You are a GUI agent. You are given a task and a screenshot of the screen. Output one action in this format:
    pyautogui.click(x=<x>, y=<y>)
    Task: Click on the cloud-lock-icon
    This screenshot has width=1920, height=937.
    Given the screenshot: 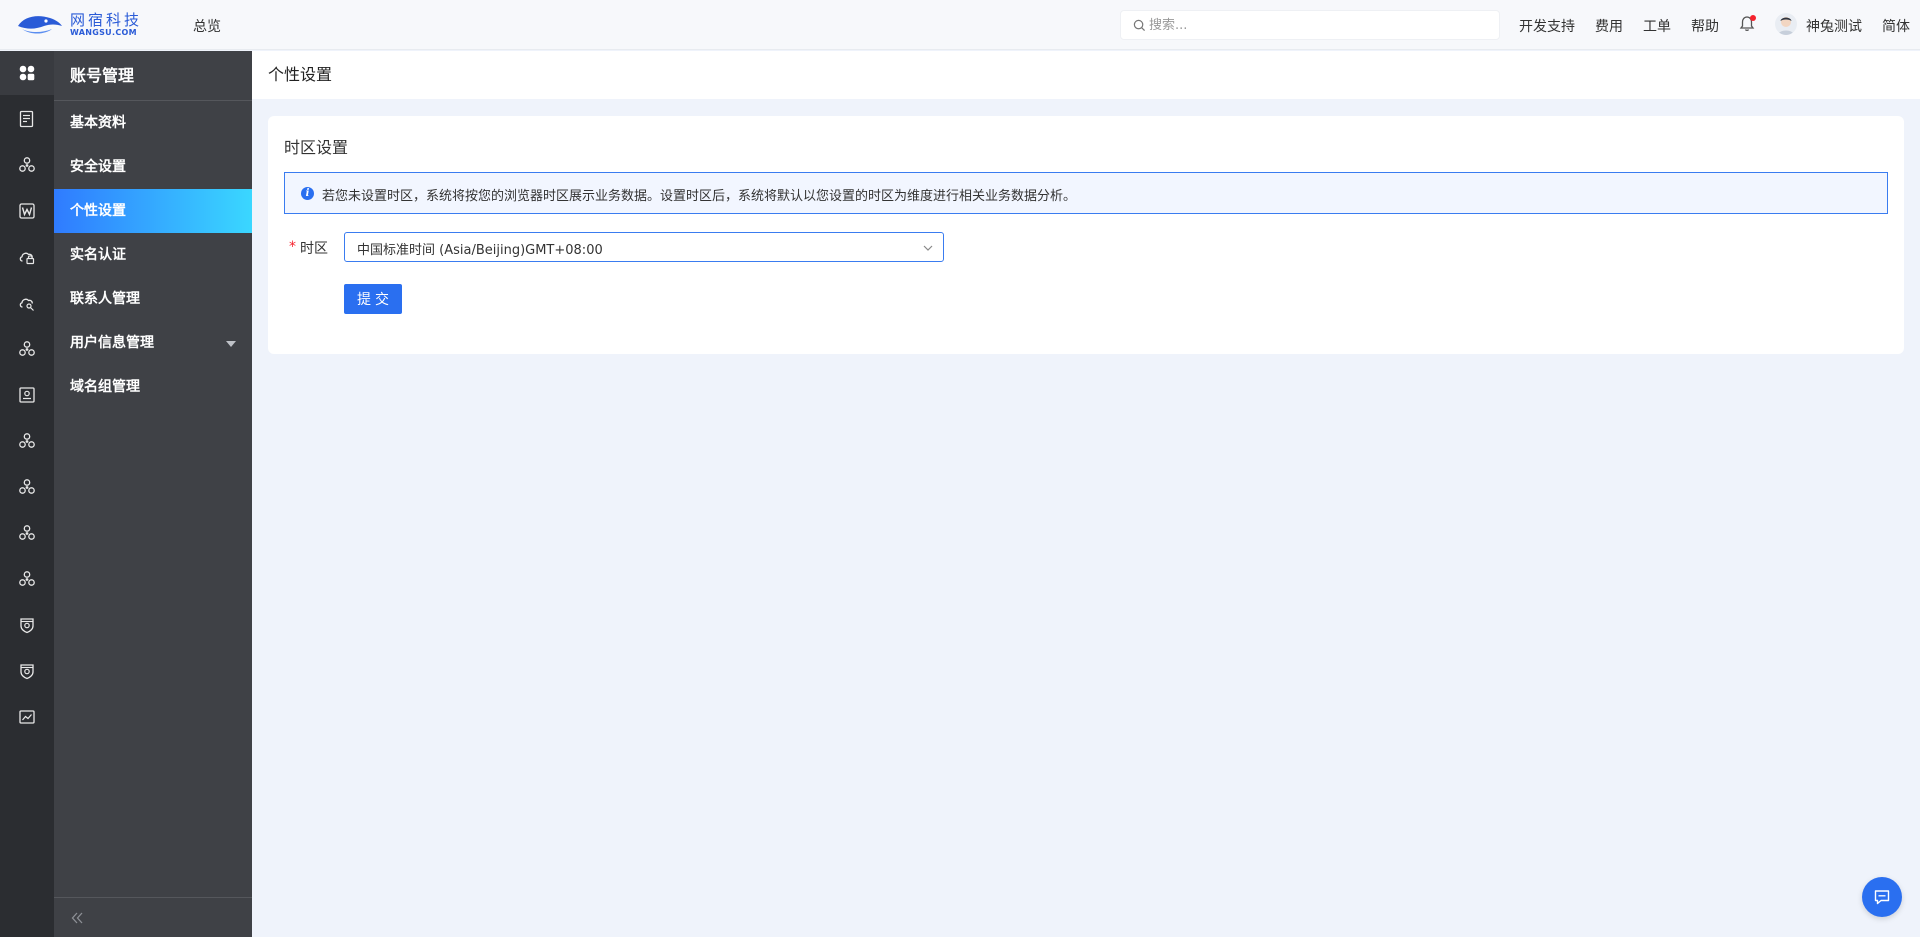 What is the action you would take?
    pyautogui.click(x=27, y=258)
    